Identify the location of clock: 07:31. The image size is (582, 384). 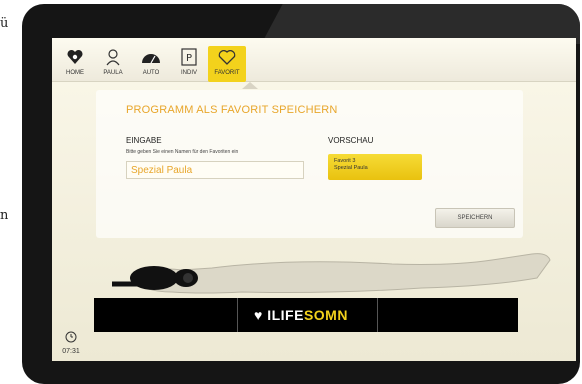
(71, 344).